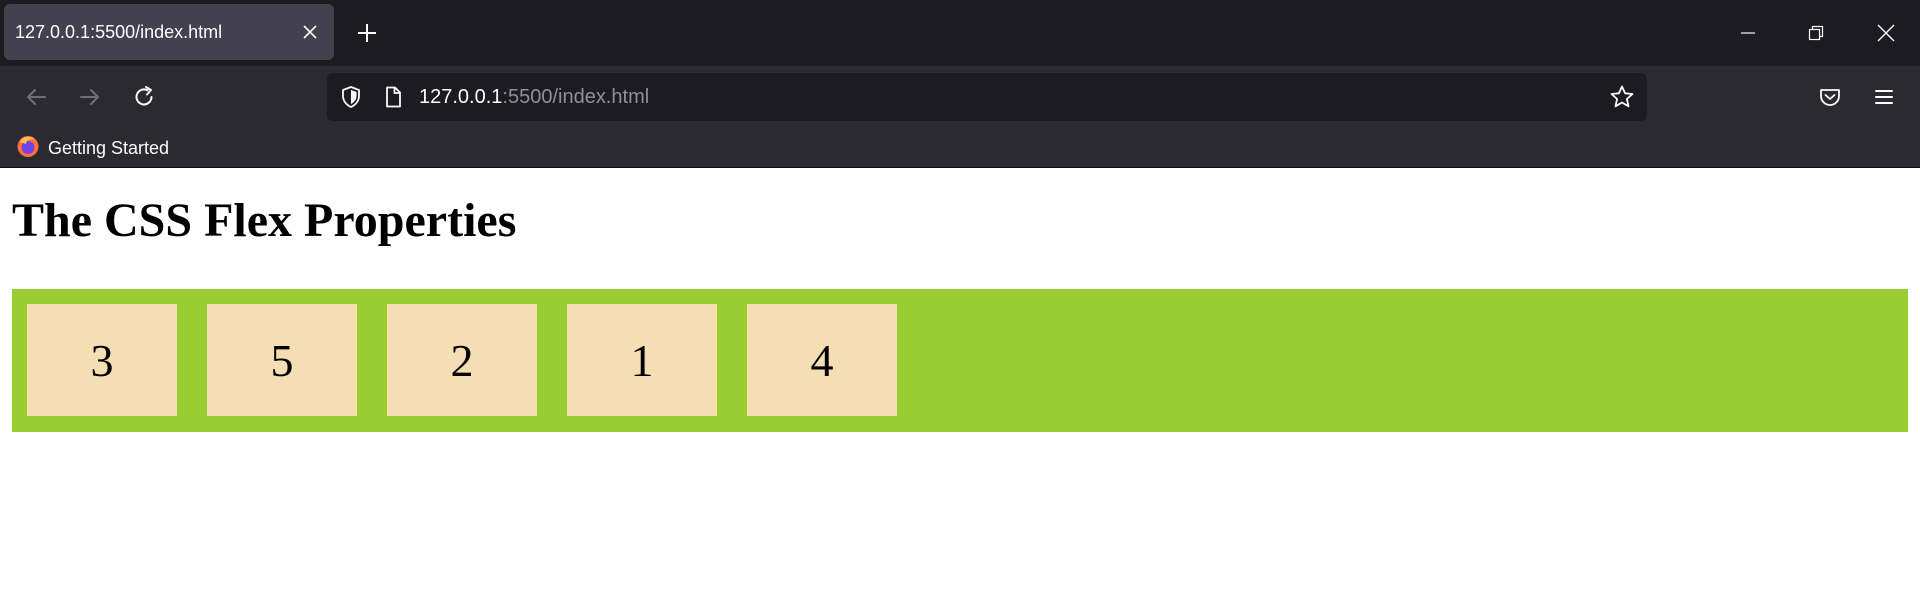 The image size is (1920, 589). I want to click on firefox-icon, so click(28, 148).